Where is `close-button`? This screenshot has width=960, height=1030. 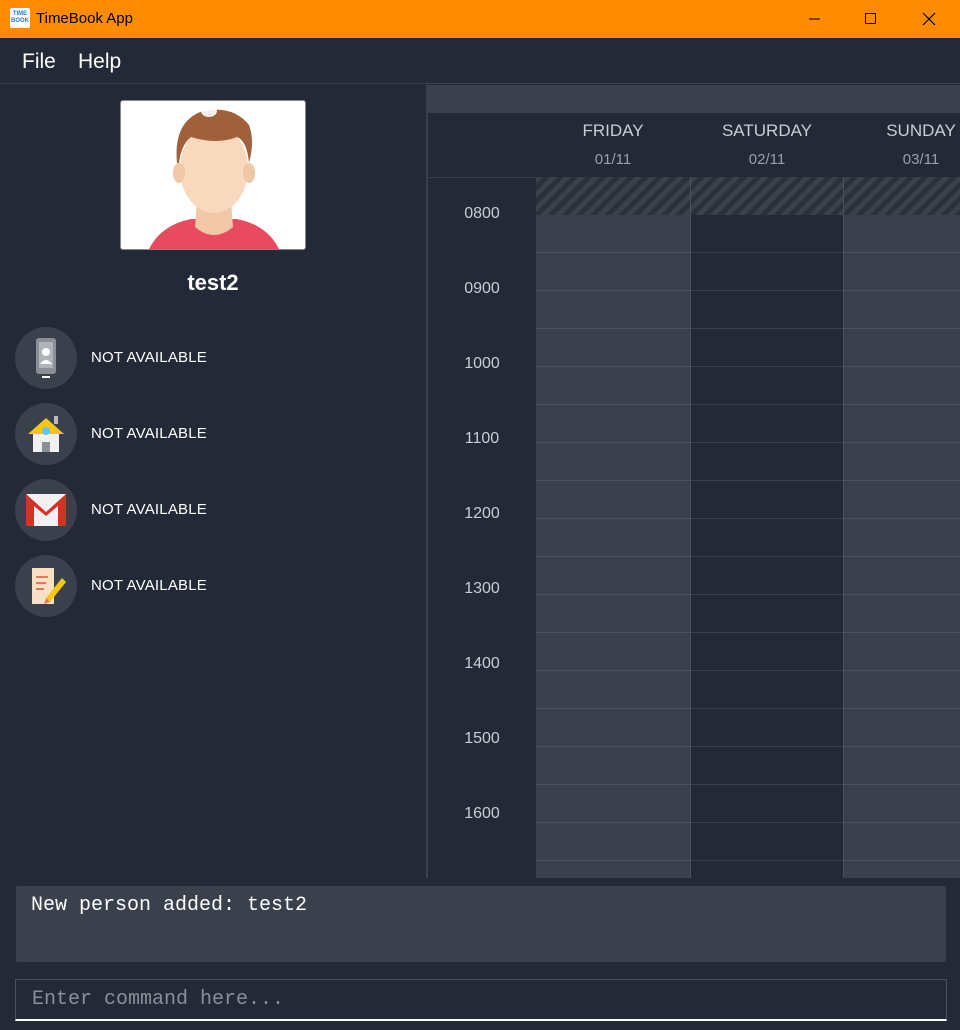 close-button is located at coordinates (929, 19).